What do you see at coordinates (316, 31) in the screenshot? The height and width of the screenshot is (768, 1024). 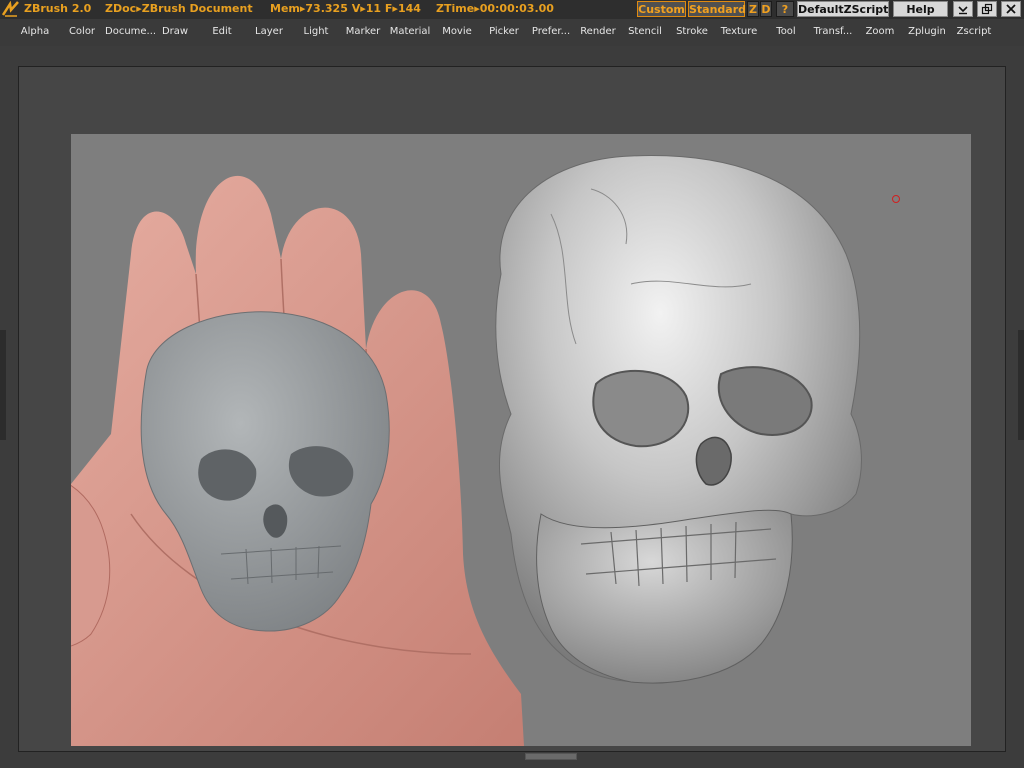 I see `menu-light: Light` at bounding box center [316, 31].